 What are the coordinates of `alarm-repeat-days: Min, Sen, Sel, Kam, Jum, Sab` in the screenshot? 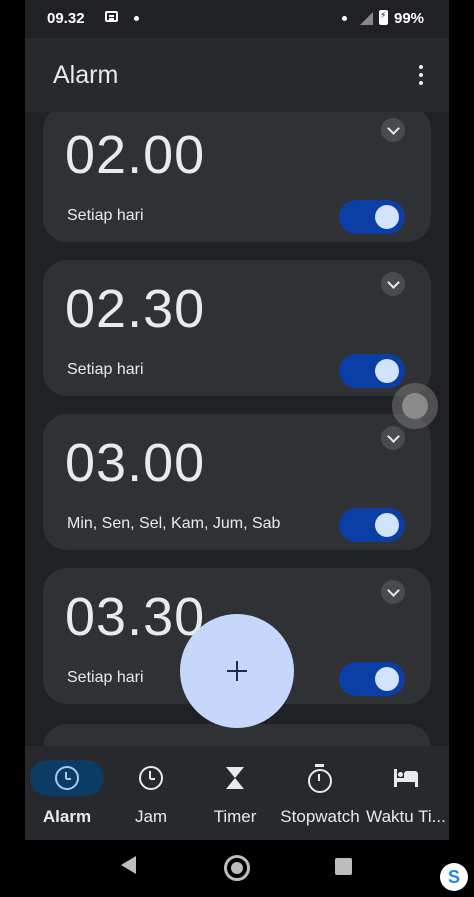 It's located at (174, 523).